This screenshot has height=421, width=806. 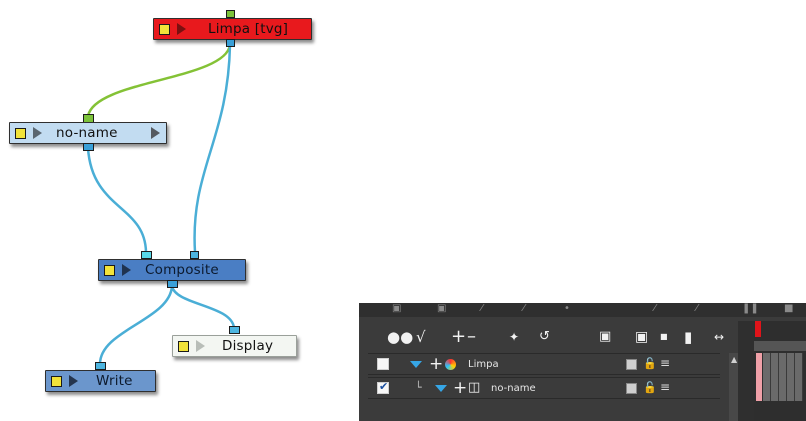 I want to click on scroll-up-icon: ▲, so click(x=734, y=359).